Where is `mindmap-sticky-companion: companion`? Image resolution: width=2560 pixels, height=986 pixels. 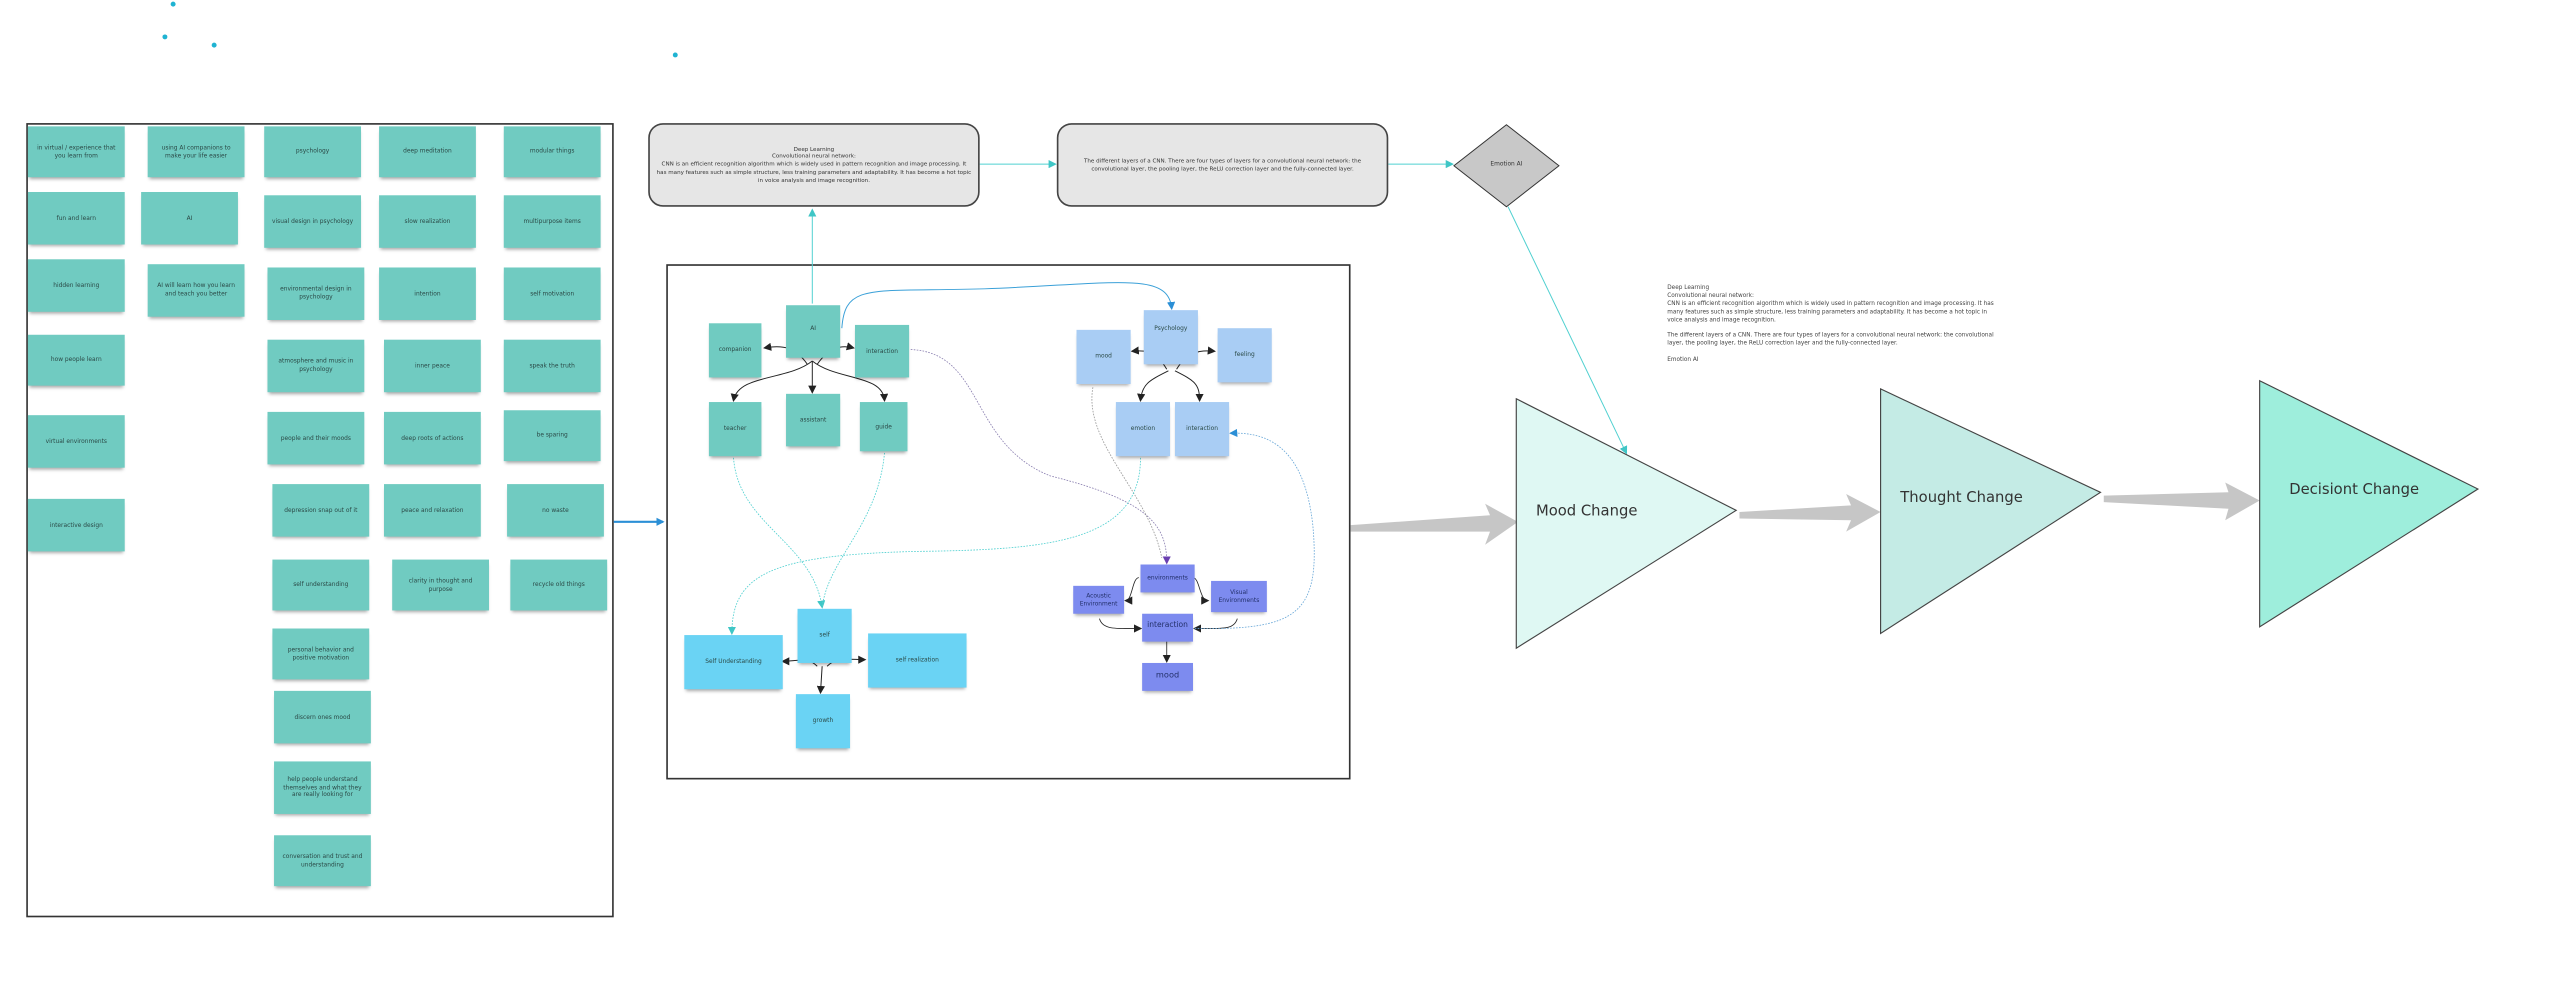
mindmap-sticky-companion: companion is located at coordinates (735, 350).